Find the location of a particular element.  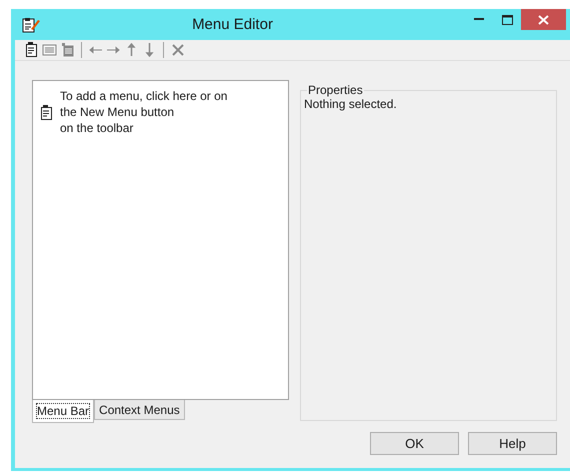

close-icon is located at coordinates (543, 19).